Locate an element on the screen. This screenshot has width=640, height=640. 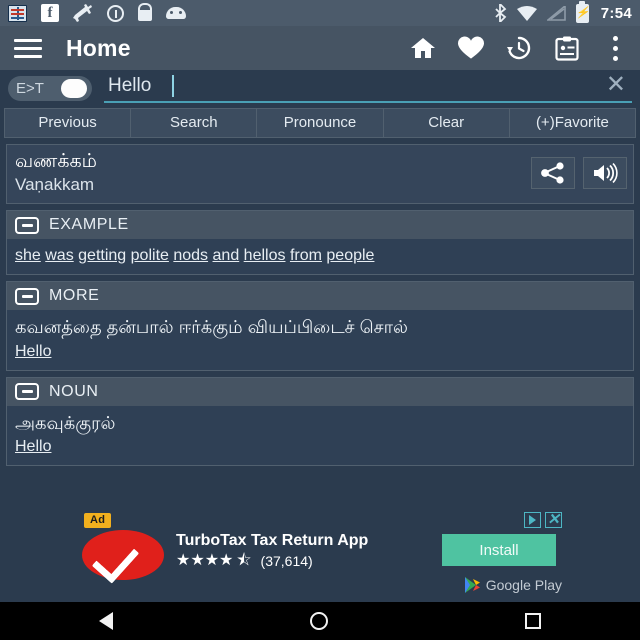
info-circle-icon is located at coordinates (115, 13).